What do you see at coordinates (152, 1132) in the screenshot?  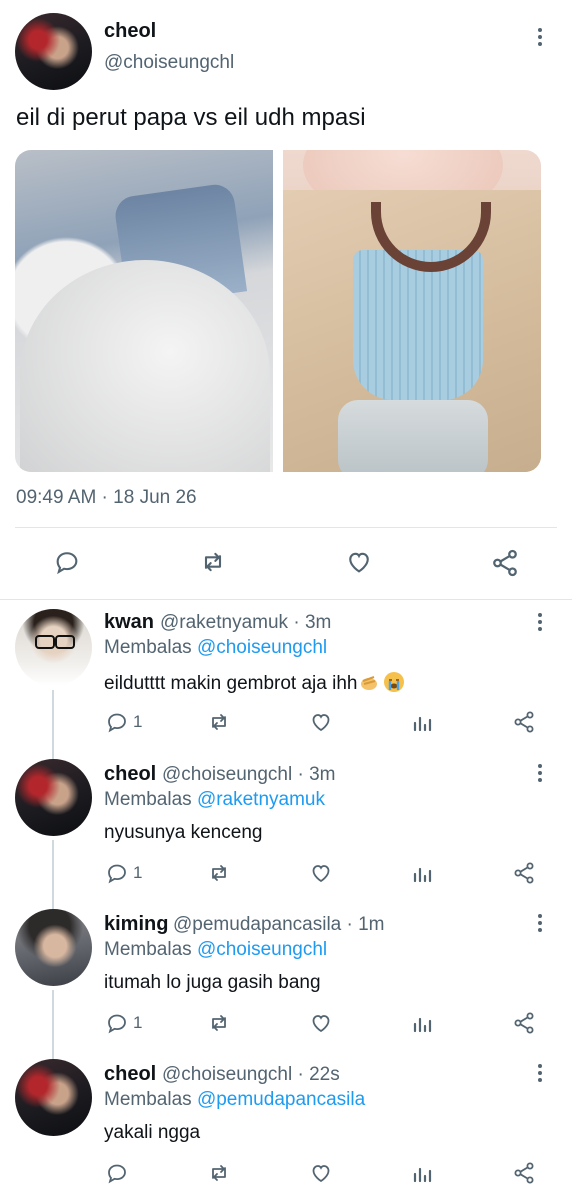 I see `reply-text: yakali ngga` at bounding box center [152, 1132].